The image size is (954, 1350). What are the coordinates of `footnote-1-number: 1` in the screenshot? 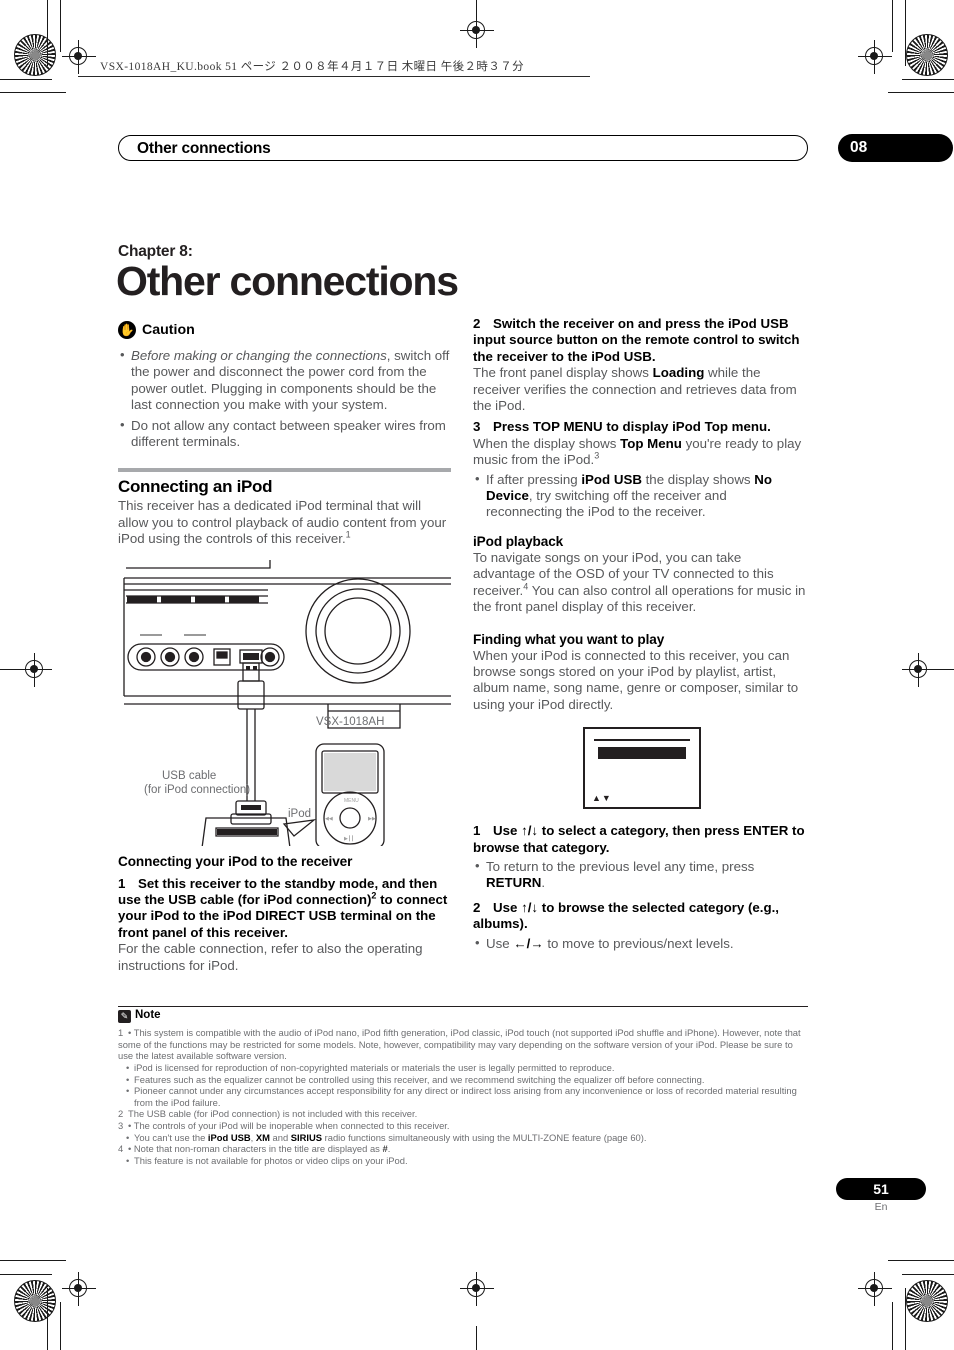 It's located at (121, 1033).